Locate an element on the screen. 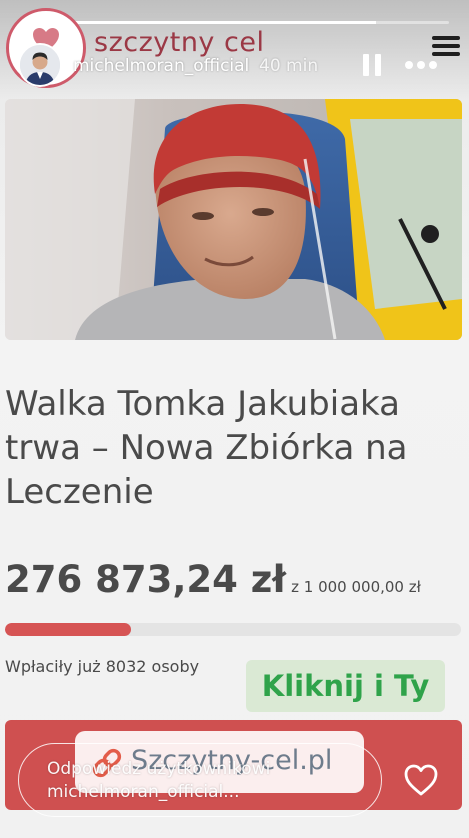 The height and width of the screenshot is (838, 469). avatar is located at coordinates (40, 65).